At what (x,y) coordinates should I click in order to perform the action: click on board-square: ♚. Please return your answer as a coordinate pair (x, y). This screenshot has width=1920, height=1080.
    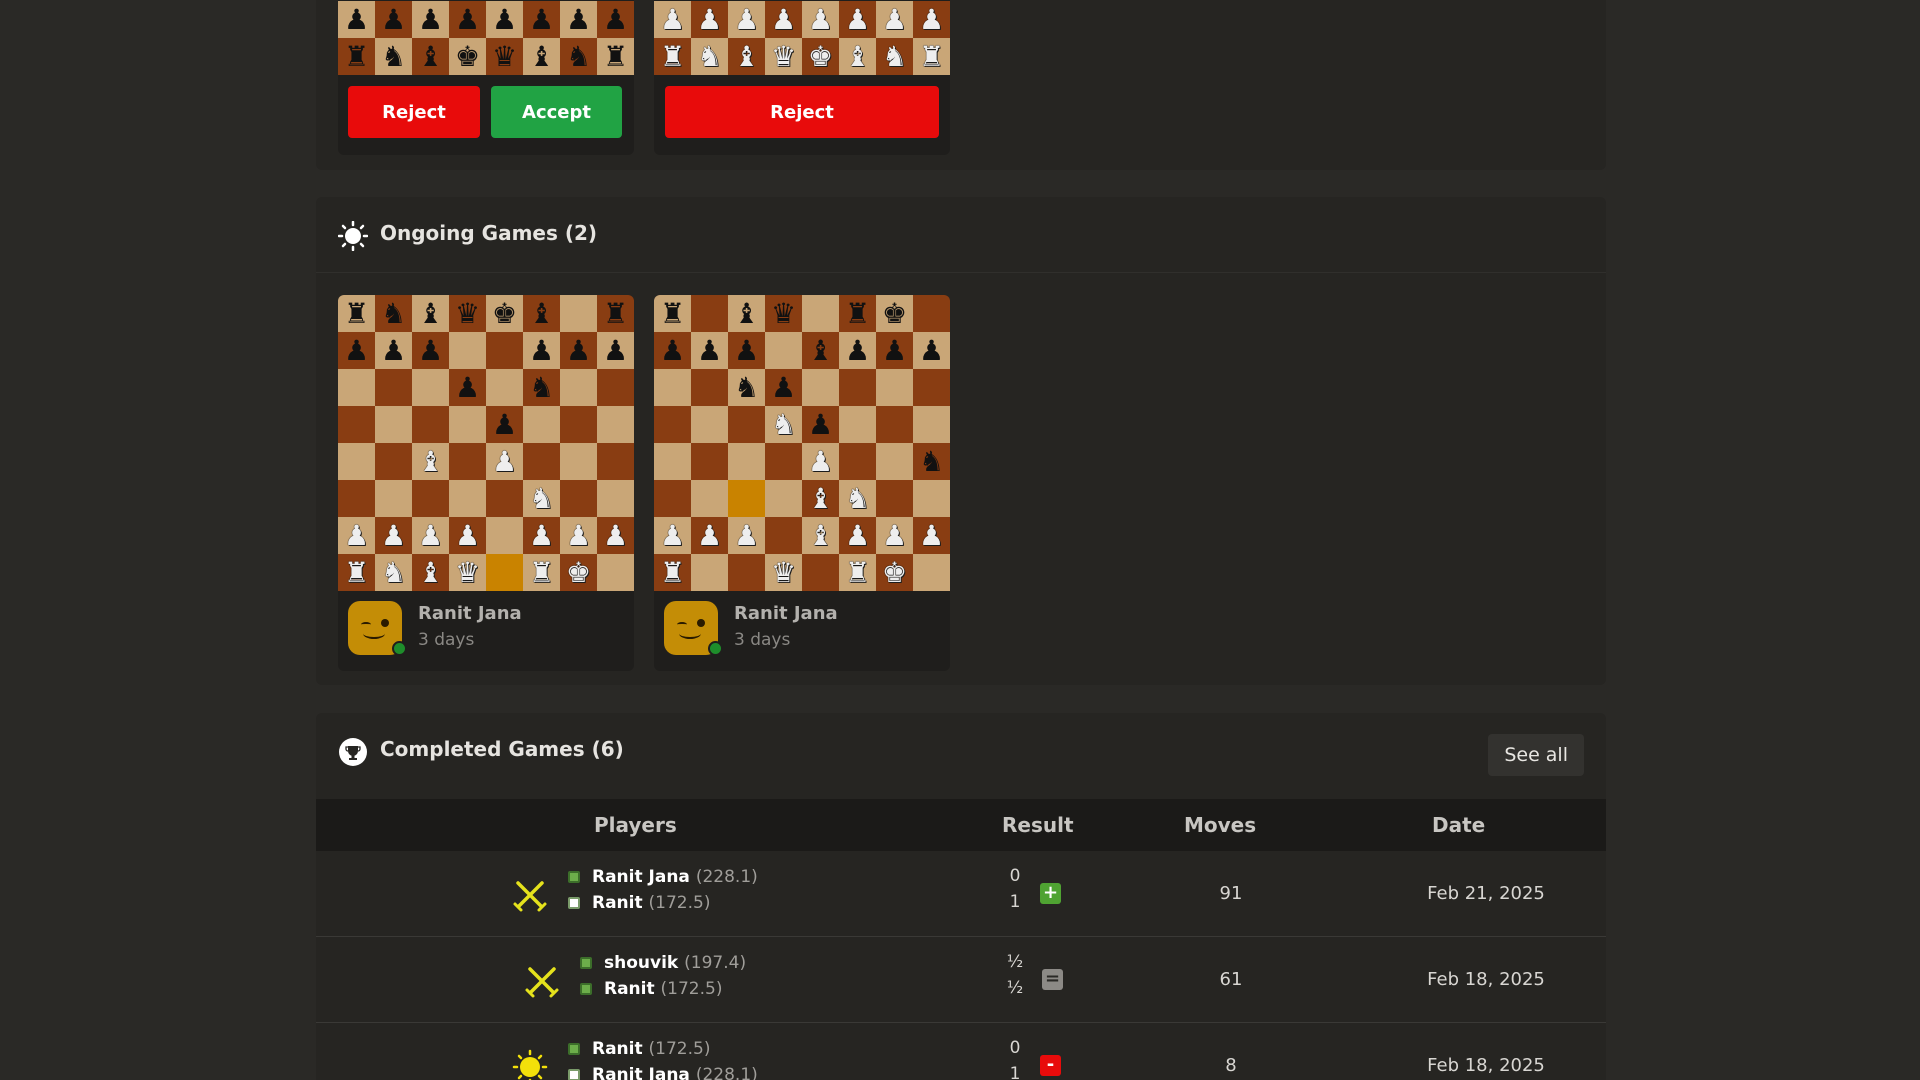
    Looking at the image, I should click on (504, 313).